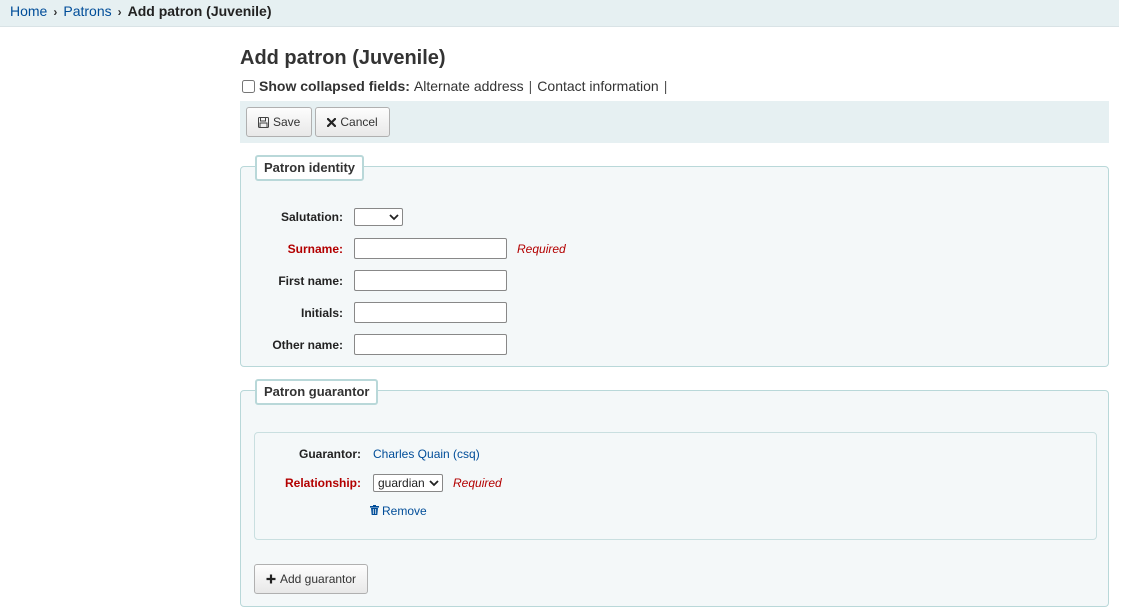 The image size is (1121, 616). I want to click on relationship-row: Relationship: guardian Required, so click(378, 483).